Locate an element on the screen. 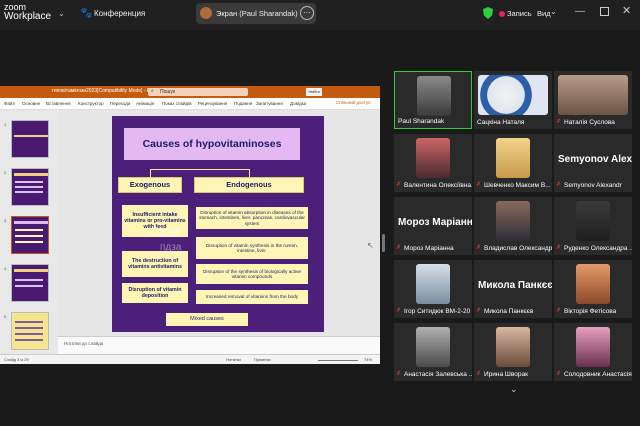  participant-tile: ✗ Наталія Суслова is located at coordinates (593, 100).